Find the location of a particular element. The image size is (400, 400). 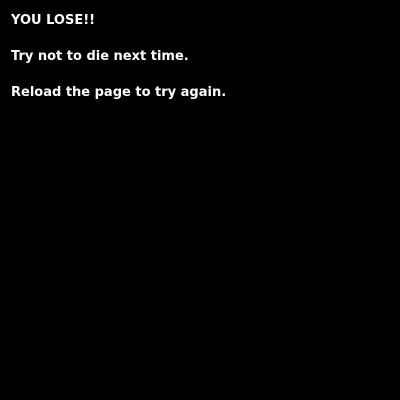

lose-title: YOU LOSE!! is located at coordinates (53, 20).